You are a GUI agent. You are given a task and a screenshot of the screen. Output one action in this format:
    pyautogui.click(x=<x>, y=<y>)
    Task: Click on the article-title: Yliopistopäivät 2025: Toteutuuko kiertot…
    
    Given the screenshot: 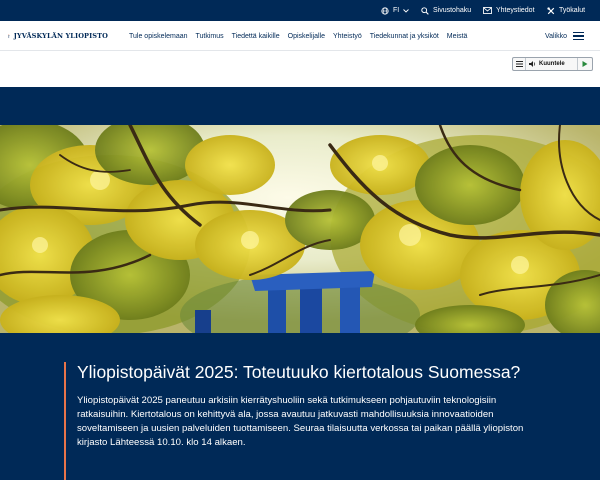 What is the action you would take?
    pyautogui.click(x=310, y=372)
    